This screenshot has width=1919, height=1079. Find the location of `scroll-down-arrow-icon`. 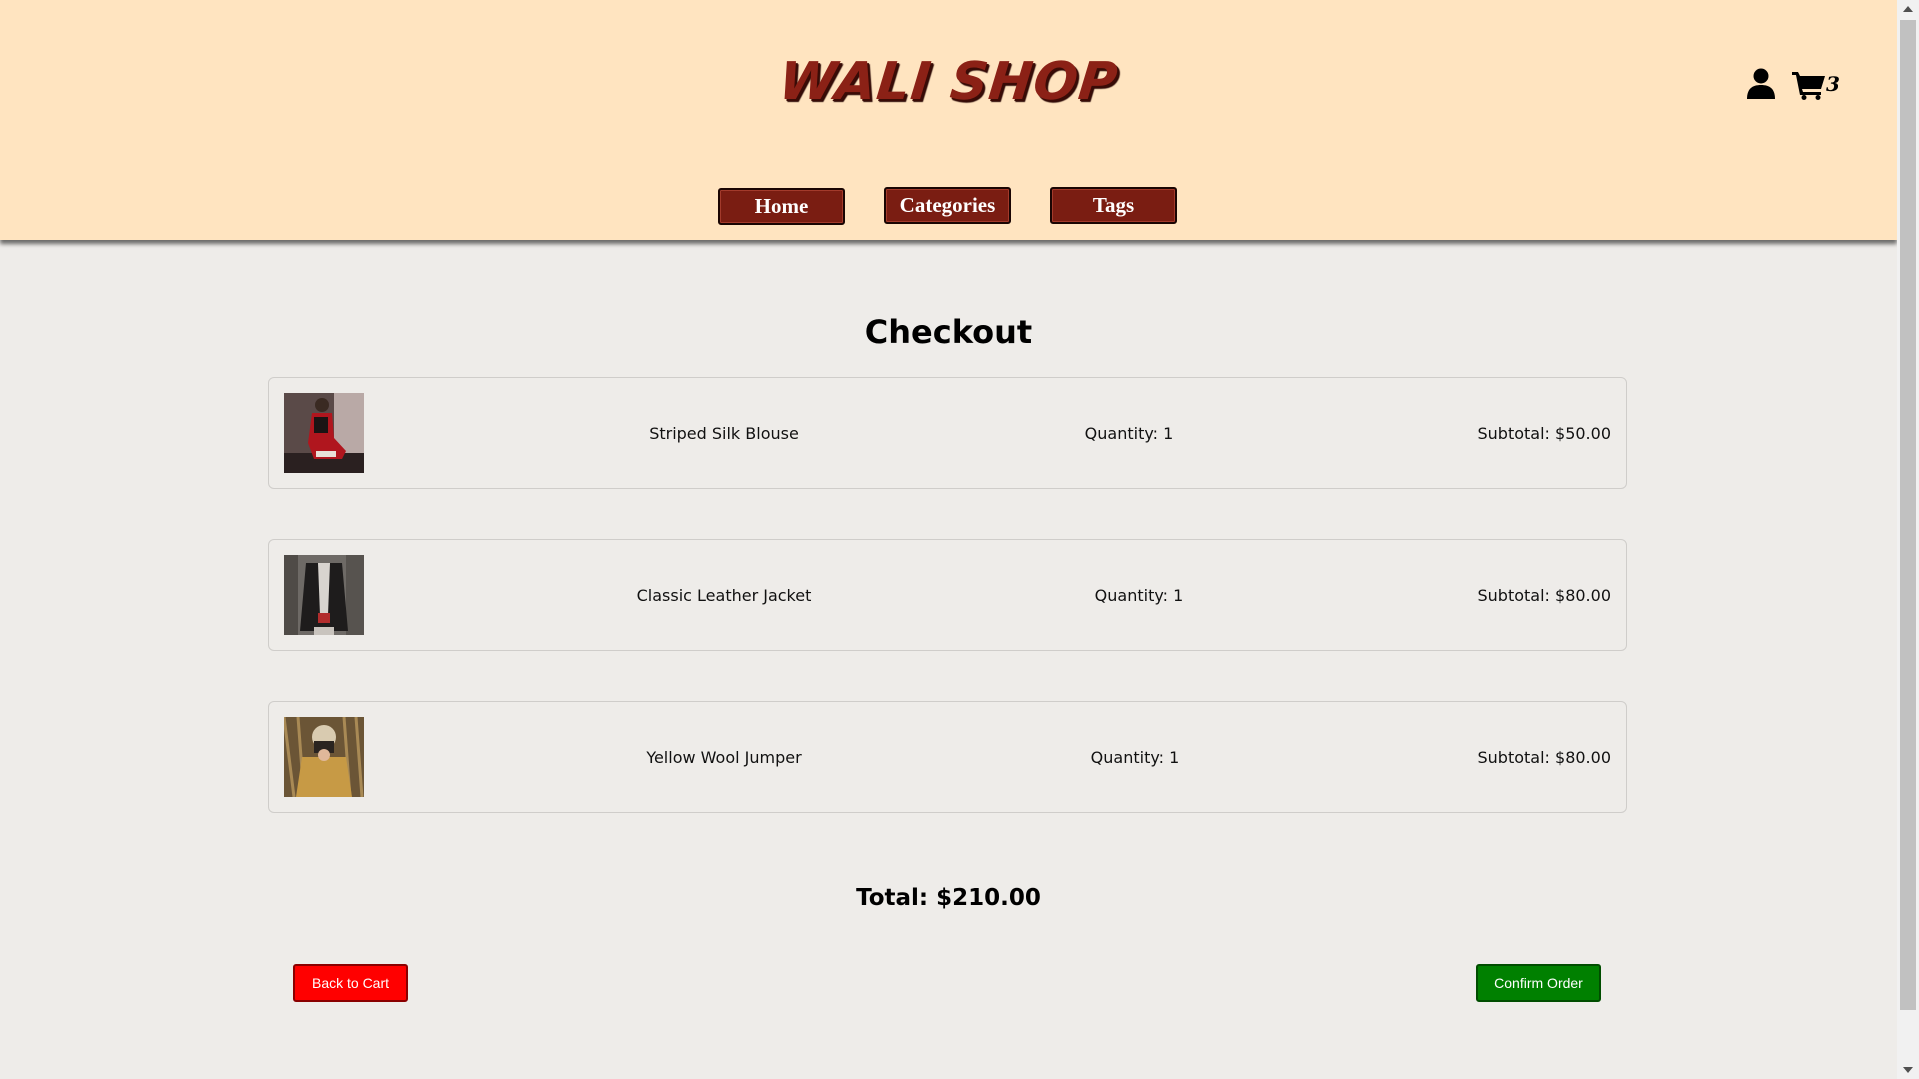

scroll-down-arrow-icon is located at coordinates (1908, 1070).